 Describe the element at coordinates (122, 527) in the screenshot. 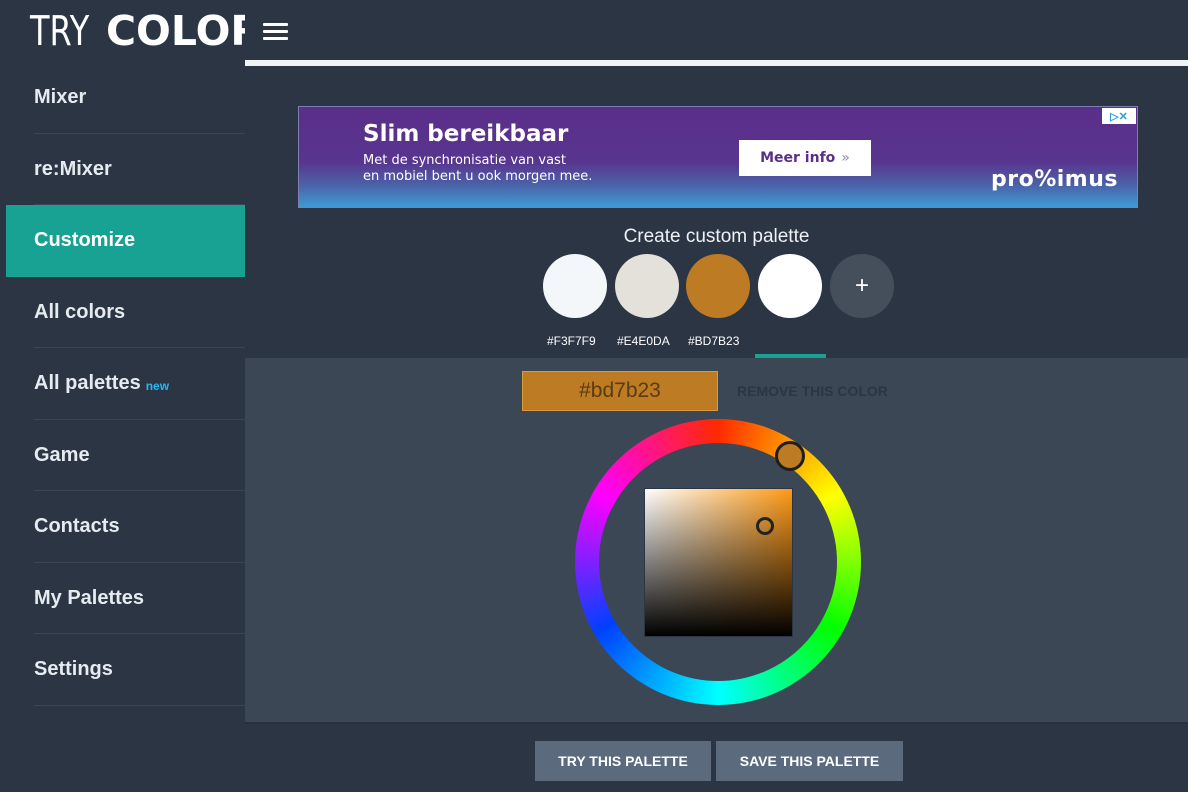

I see `sidebar-item-contacts: Contacts` at that location.